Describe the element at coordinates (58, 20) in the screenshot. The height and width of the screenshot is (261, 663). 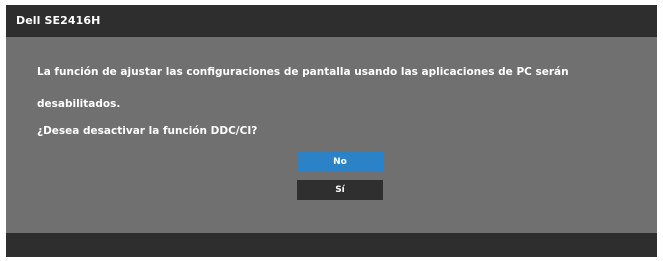
I see `monitor-model-title: Dell SE2416H` at that location.